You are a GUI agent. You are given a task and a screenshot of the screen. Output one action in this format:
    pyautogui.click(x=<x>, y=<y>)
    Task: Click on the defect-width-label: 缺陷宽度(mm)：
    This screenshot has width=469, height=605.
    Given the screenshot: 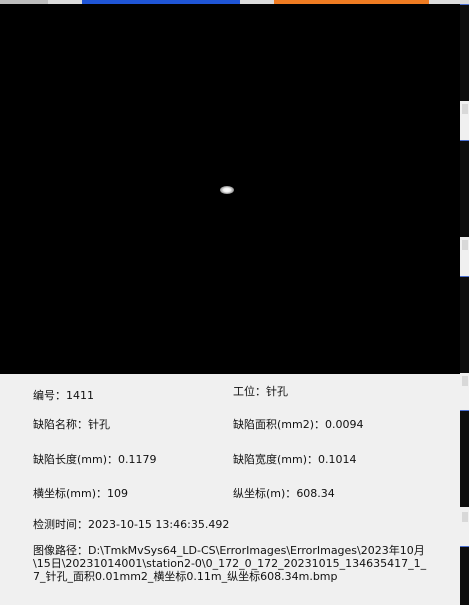 What is the action you would take?
    pyautogui.click(x=276, y=459)
    